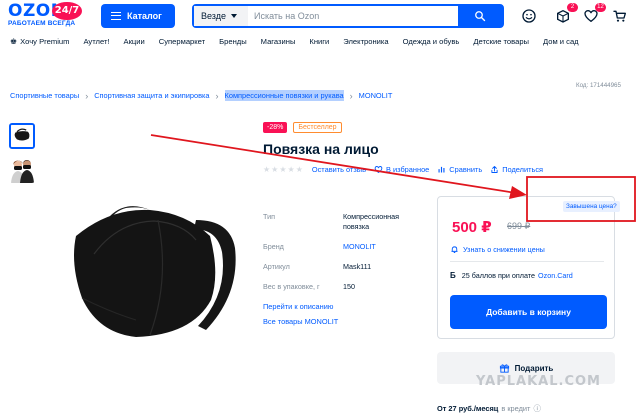  Describe the element at coordinates (511, 275) in the screenshot. I see `bonus-points: Б 25 баллов при оплате Ozon.Card` at that location.